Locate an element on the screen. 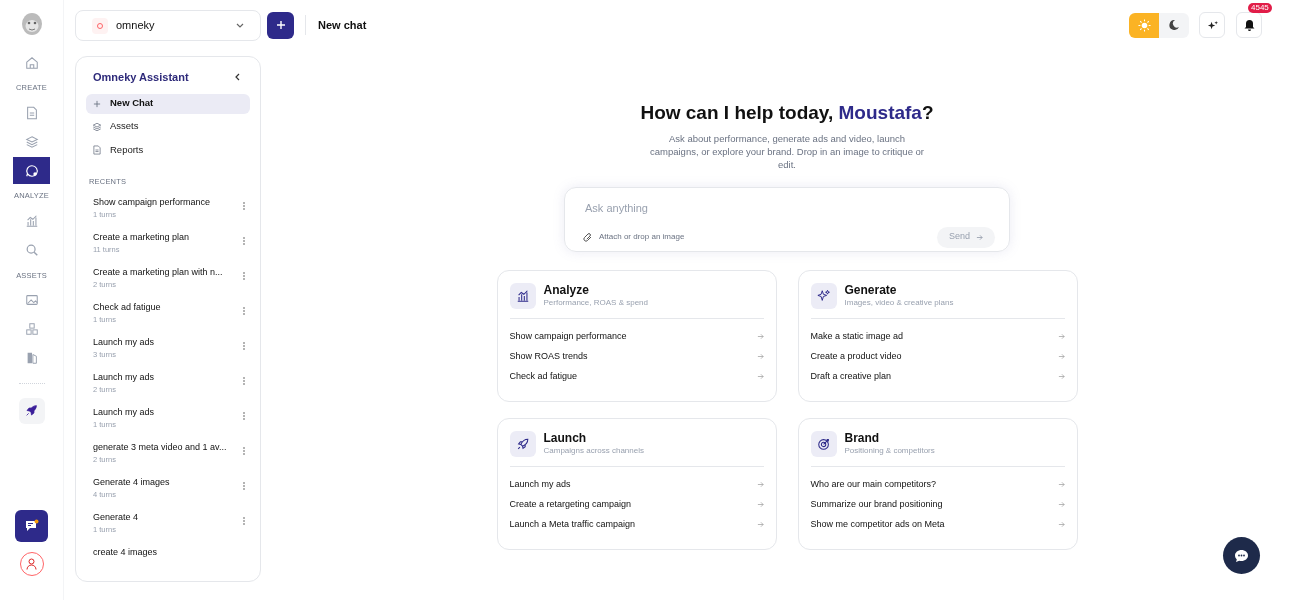 This screenshot has height=600, width=1310. chat-notification-icon is located at coordinates (31, 526).